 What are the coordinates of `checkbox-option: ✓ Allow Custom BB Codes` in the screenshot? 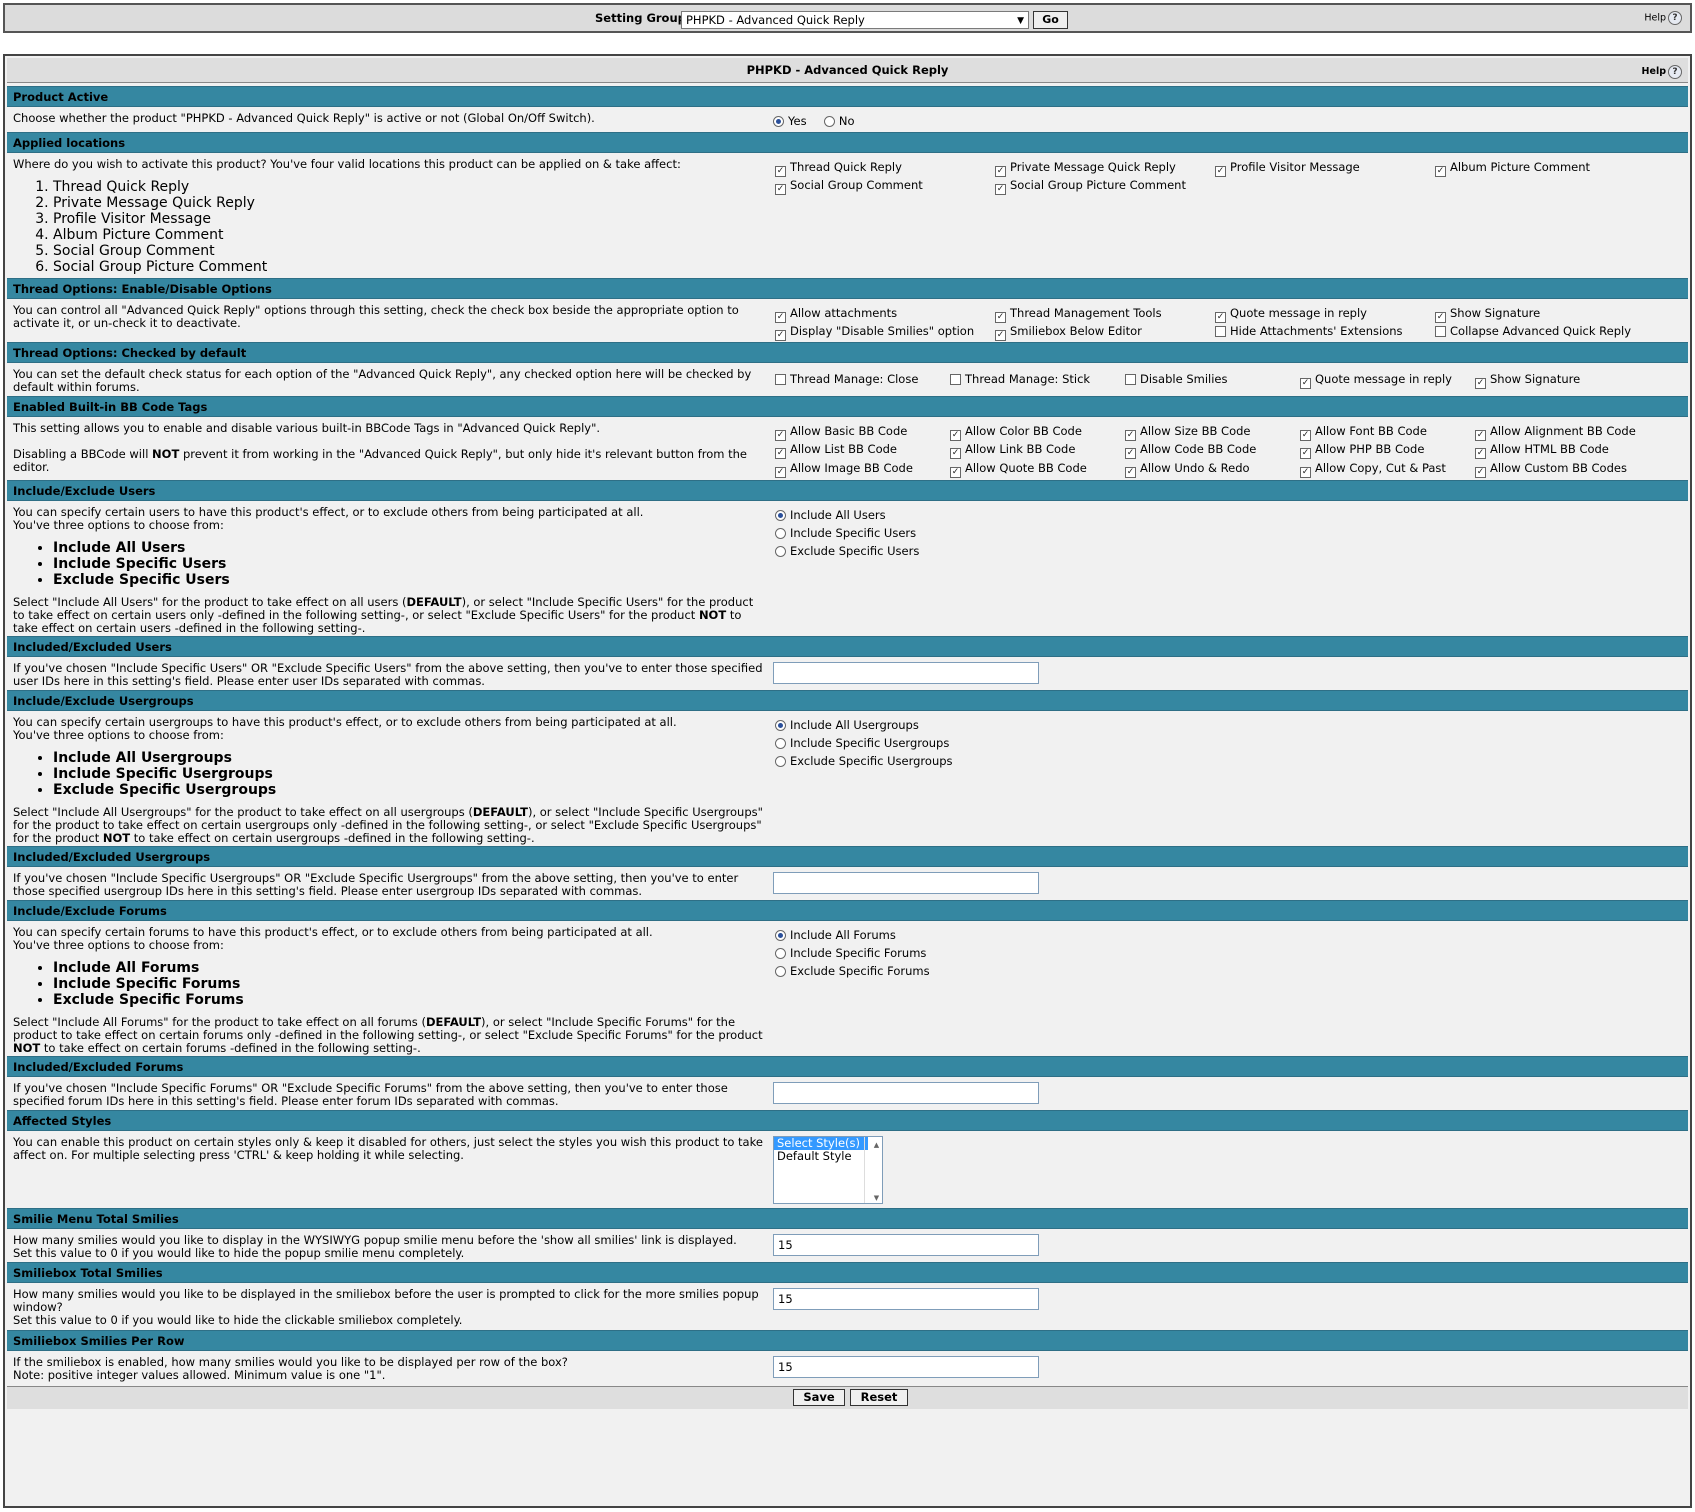 It's located at (1551, 469).